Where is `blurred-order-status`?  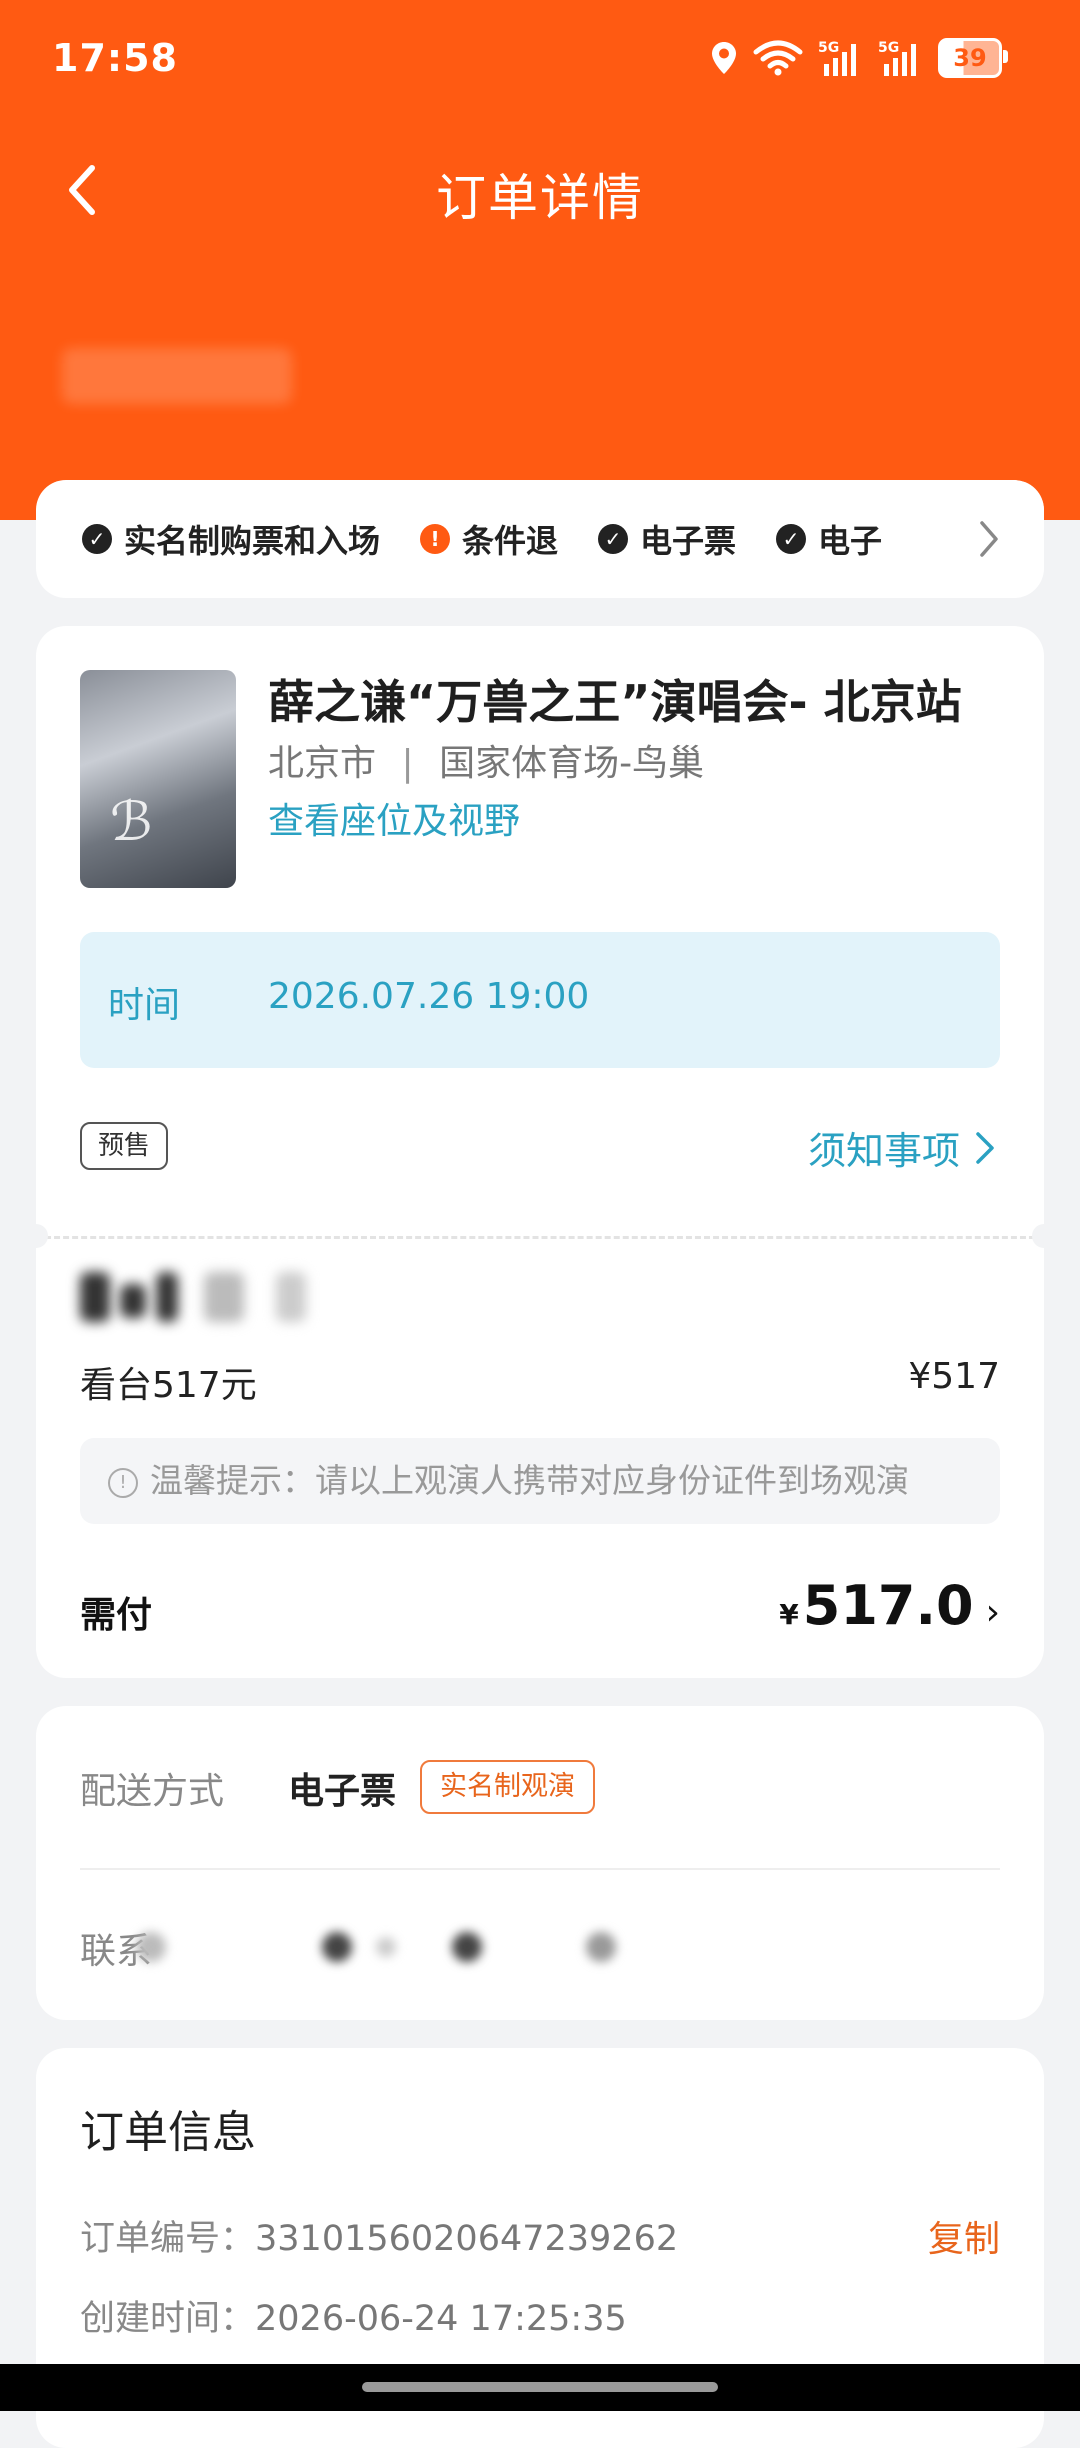
blurred-order-status is located at coordinates (177, 376).